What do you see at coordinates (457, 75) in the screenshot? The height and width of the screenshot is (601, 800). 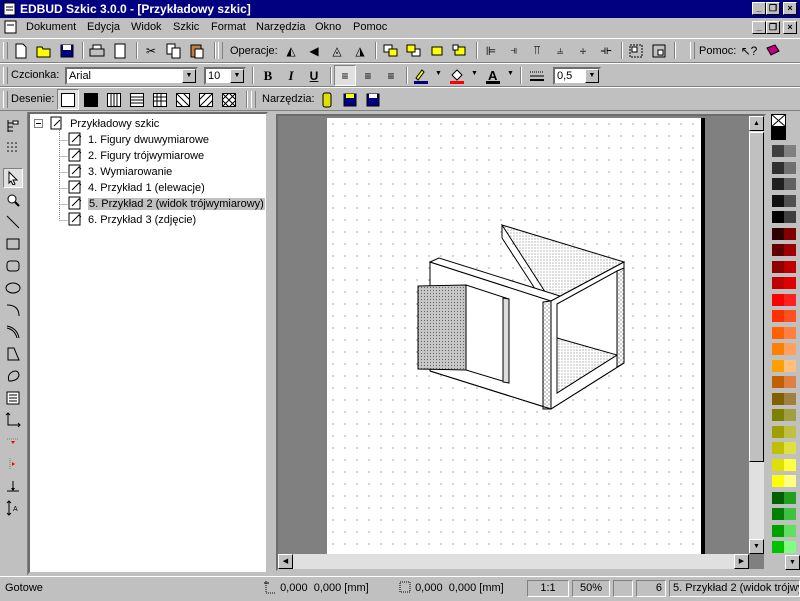 I see `fill-color-icon` at bounding box center [457, 75].